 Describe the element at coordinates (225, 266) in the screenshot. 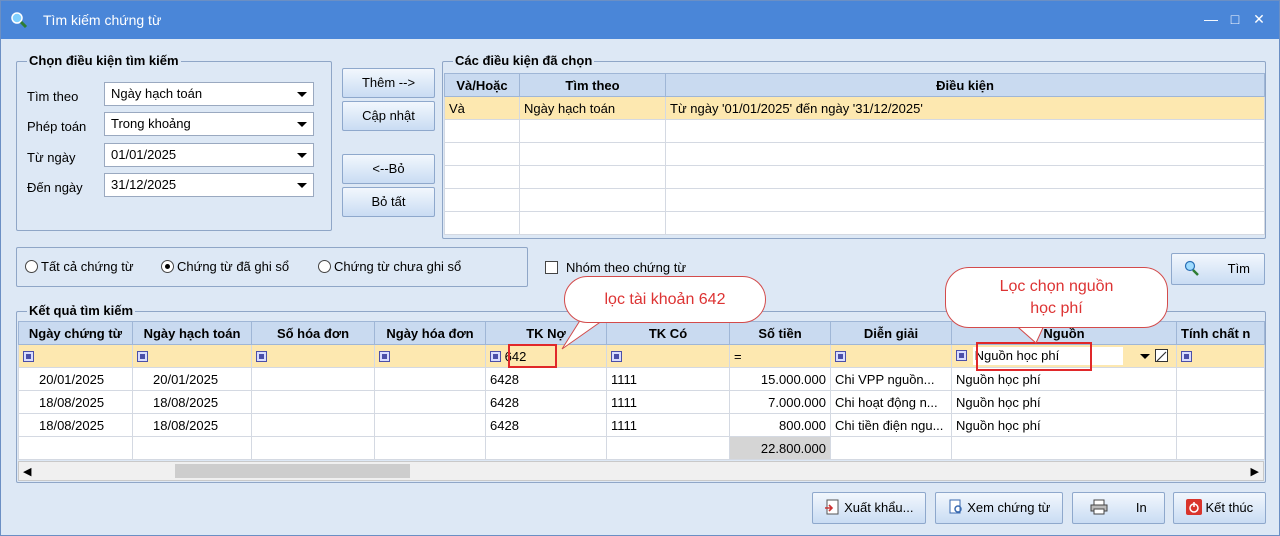

I see `radio-posted-documents: Chứng từ đã ghi sổ` at that location.